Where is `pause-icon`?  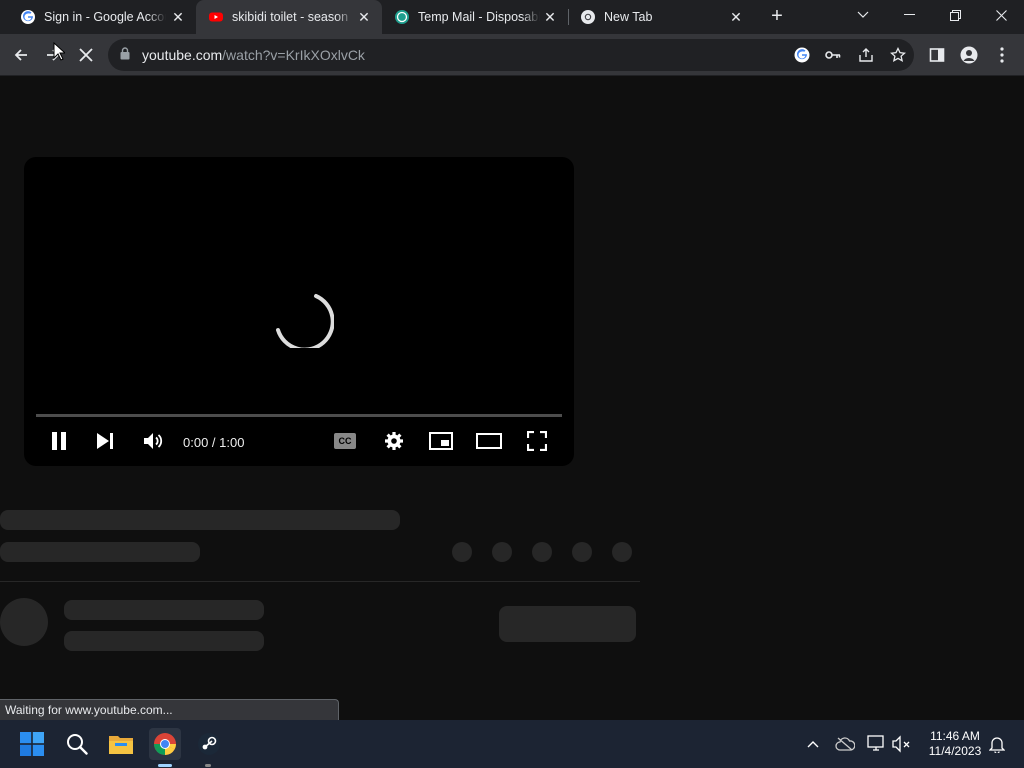 pause-icon is located at coordinates (59, 441).